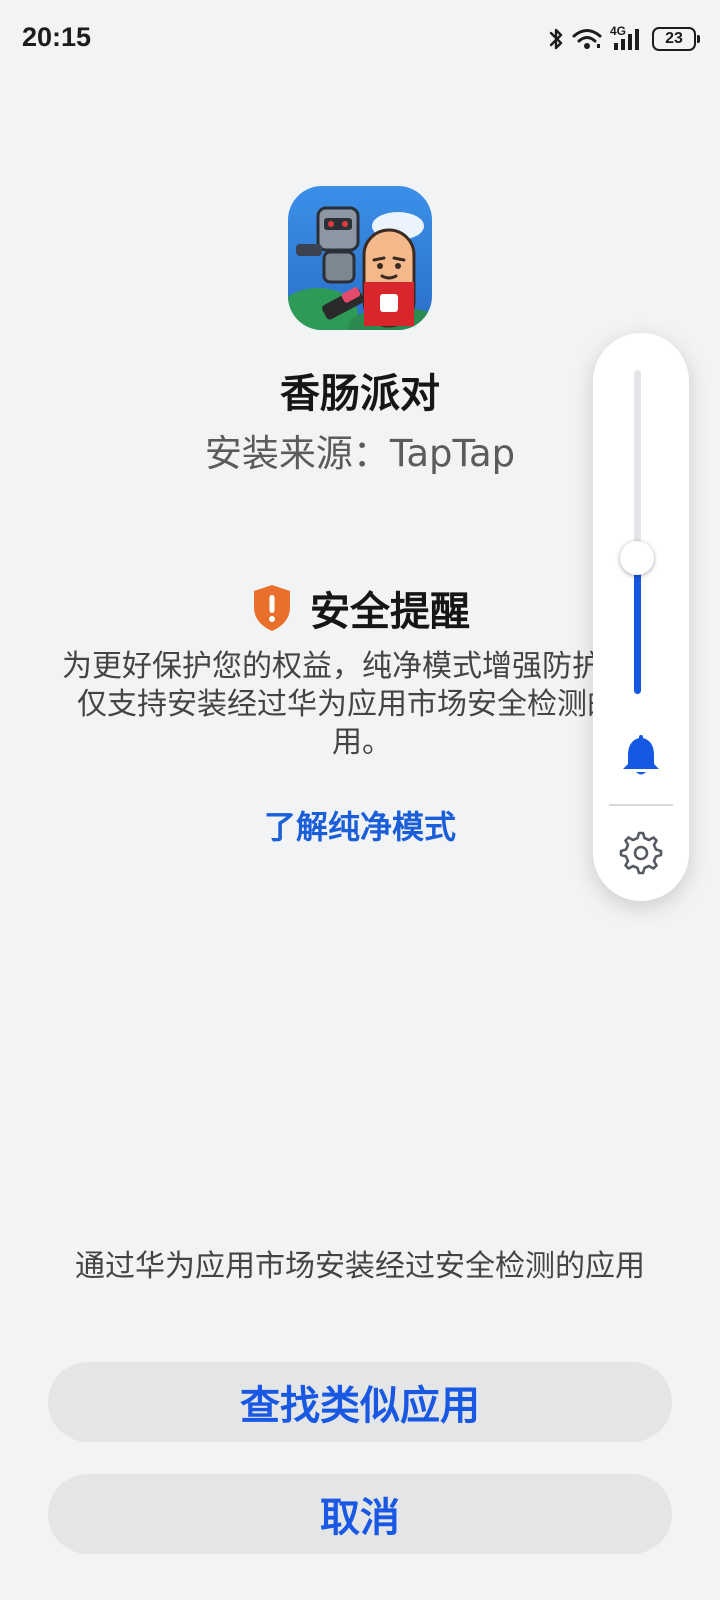 The height and width of the screenshot is (1600, 720). Describe the element at coordinates (637, 626) in the screenshot. I see `volume-slider-fill` at that location.